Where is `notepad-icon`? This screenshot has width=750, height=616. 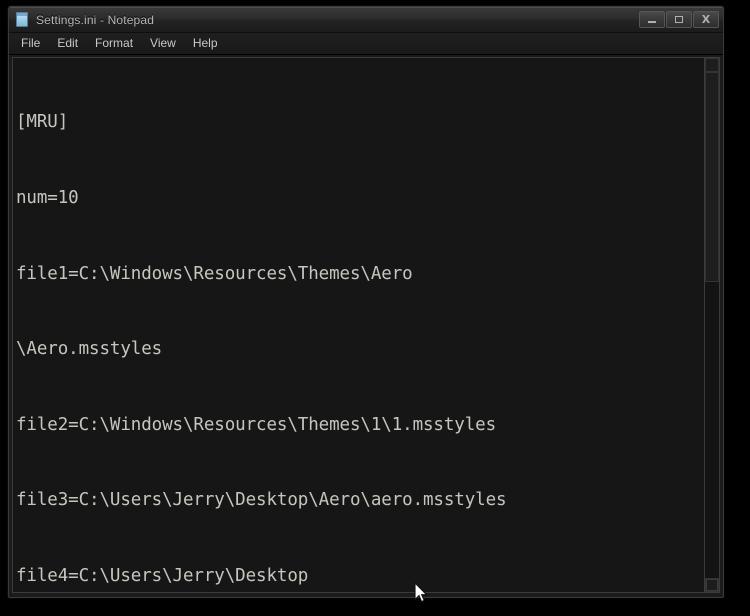 notepad-icon is located at coordinates (22, 19).